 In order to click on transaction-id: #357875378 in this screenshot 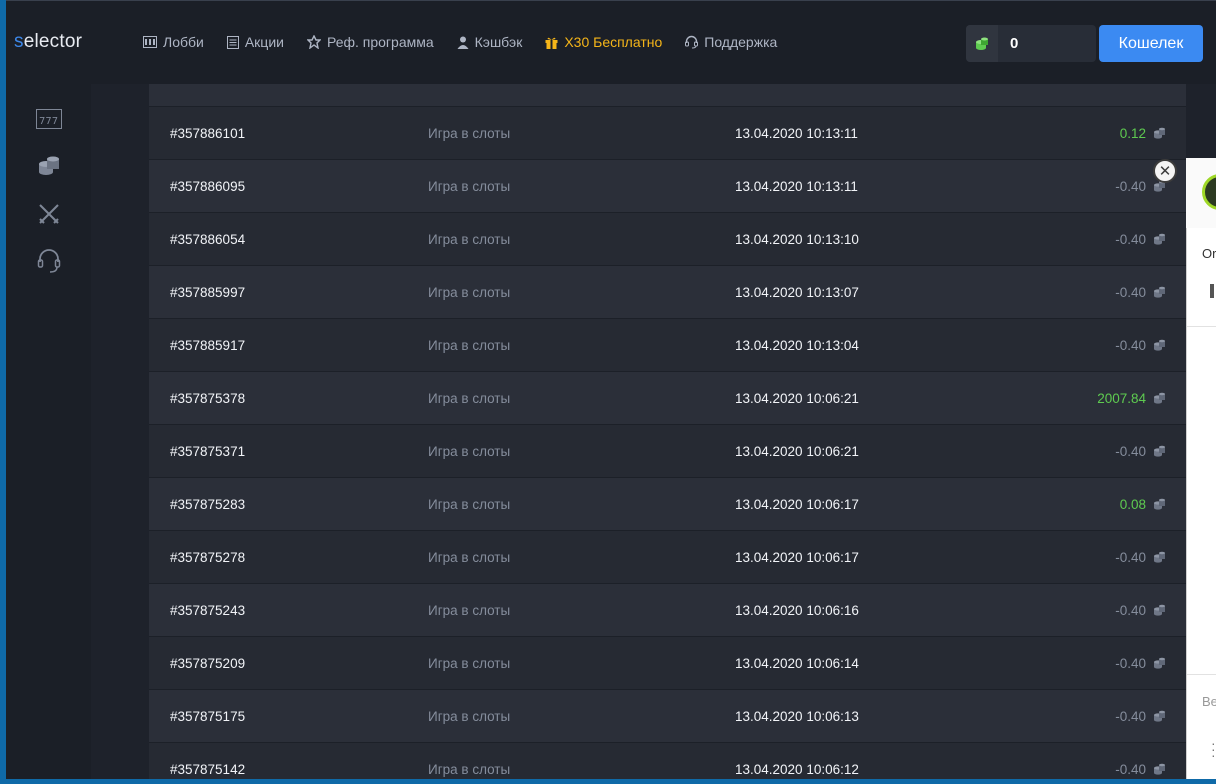, I will do `click(208, 398)`.